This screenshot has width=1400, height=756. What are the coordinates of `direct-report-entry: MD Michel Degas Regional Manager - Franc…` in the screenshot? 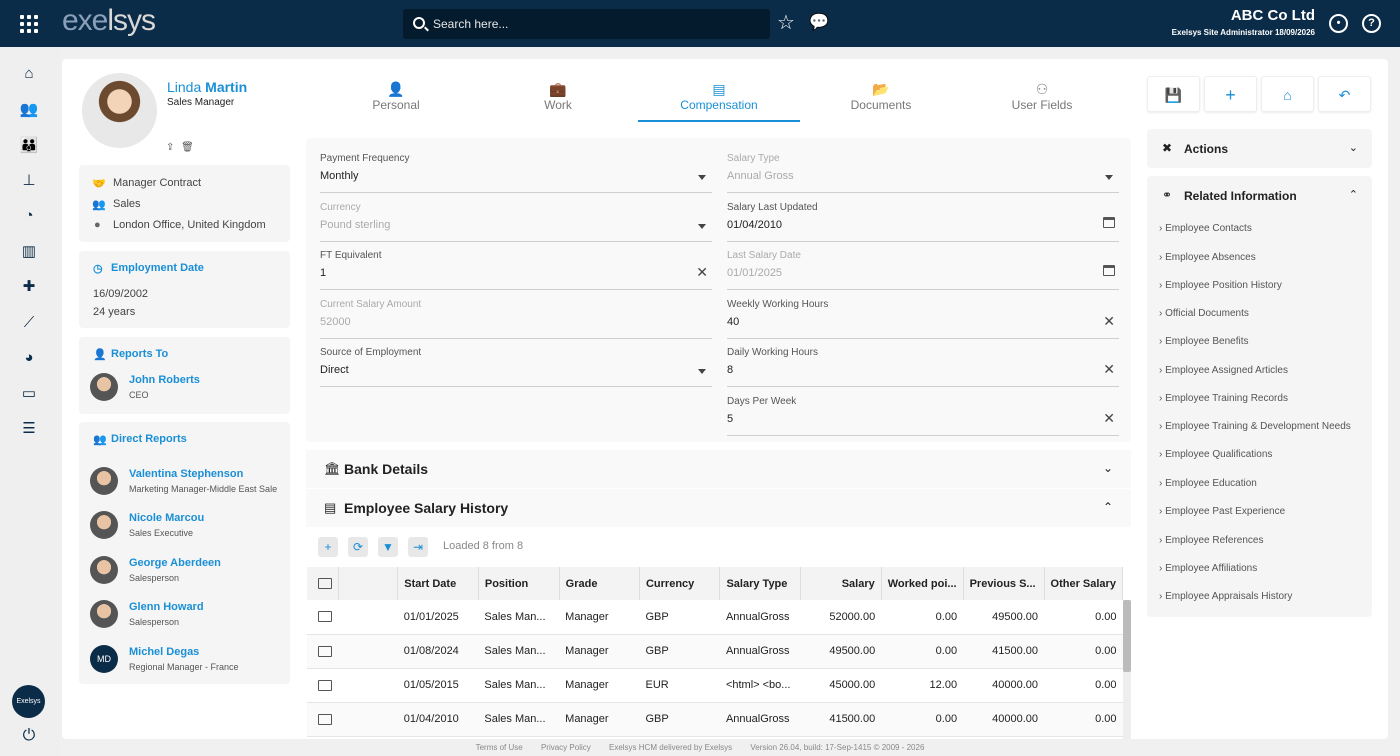 It's located at (190, 665).